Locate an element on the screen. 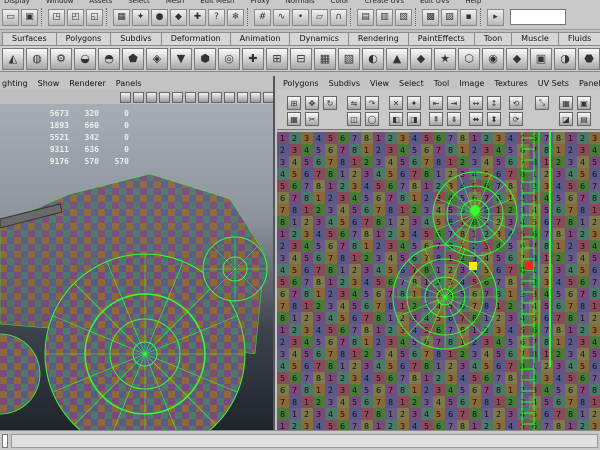  tool-icon: ◆ is located at coordinates (421, 58).